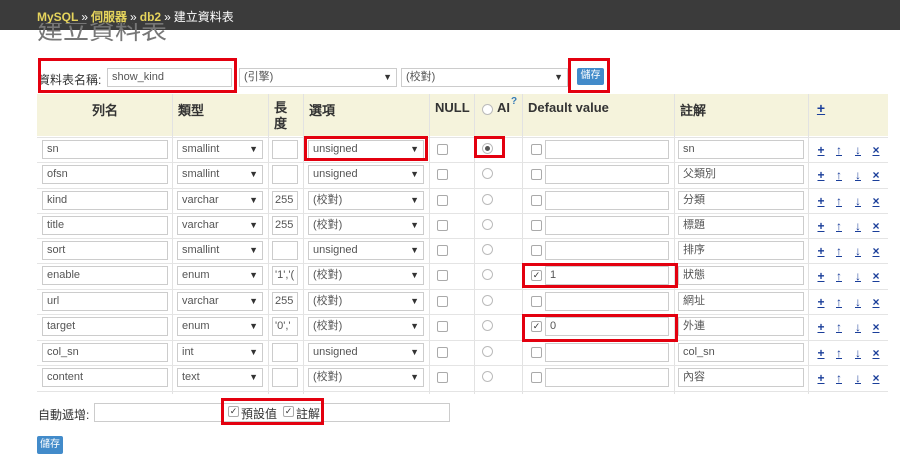  What do you see at coordinates (109, 17) in the screenshot?
I see `breadcrumb-server: 伺服器` at bounding box center [109, 17].